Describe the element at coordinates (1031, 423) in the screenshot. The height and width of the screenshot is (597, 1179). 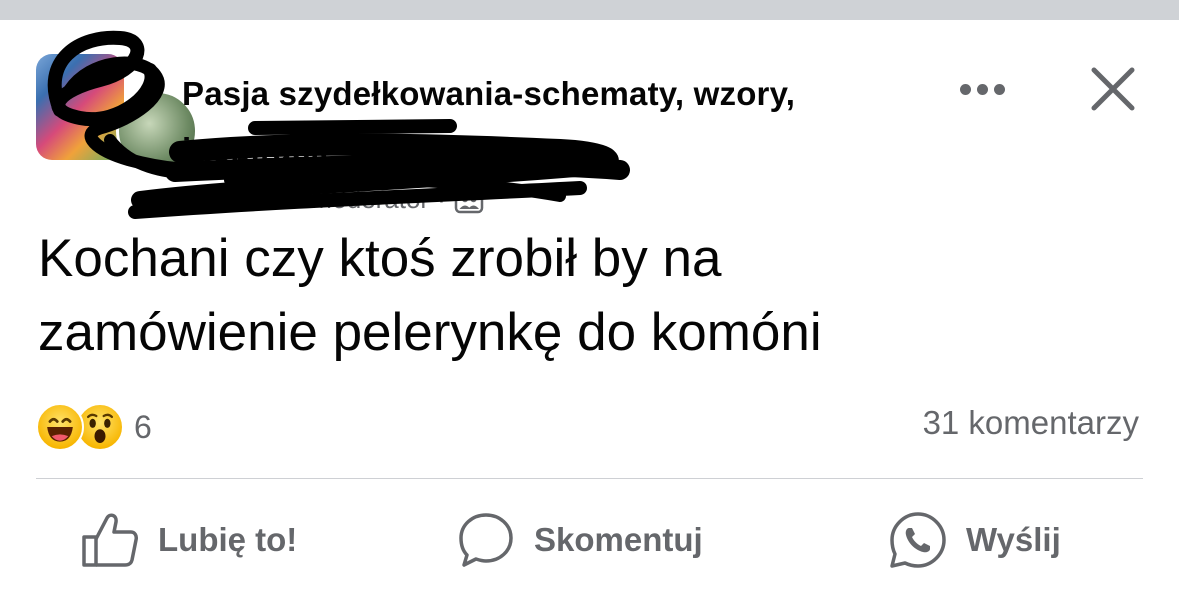
I see `comment-count-link: 31 komentarzy` at that location.